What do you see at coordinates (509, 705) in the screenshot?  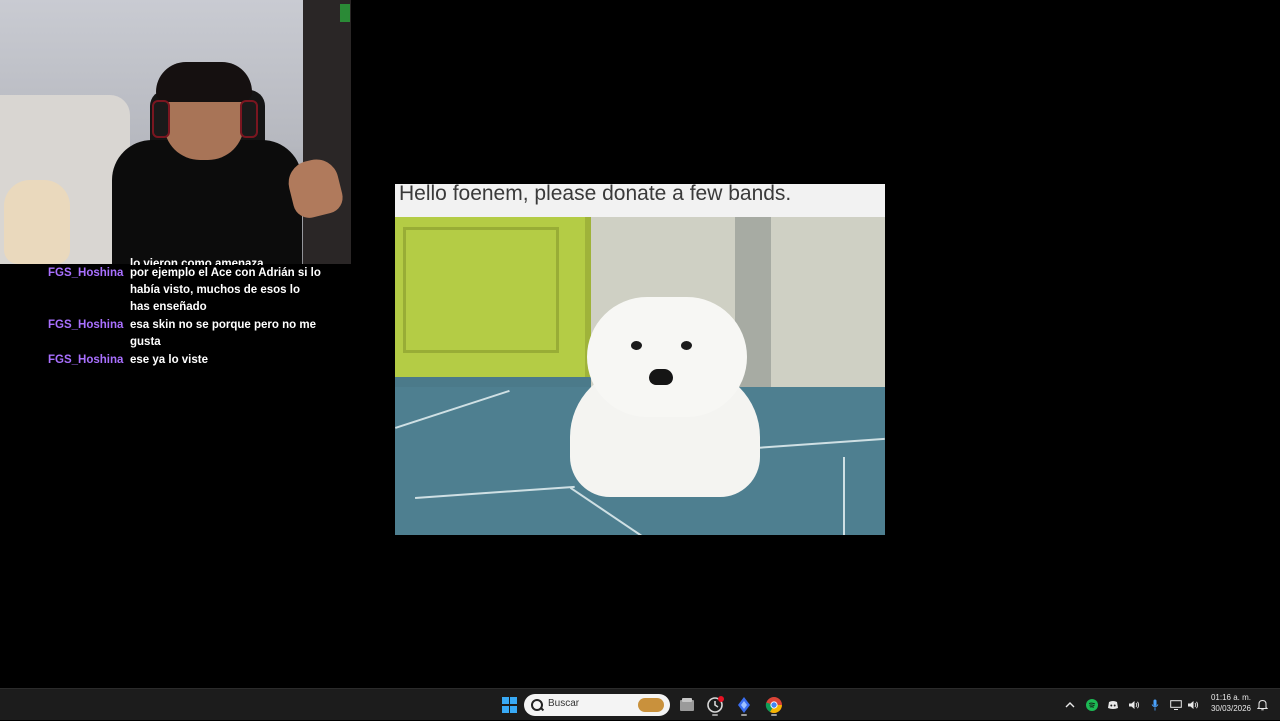 I see `windows-start-icon` at bounding box center [509, 705].